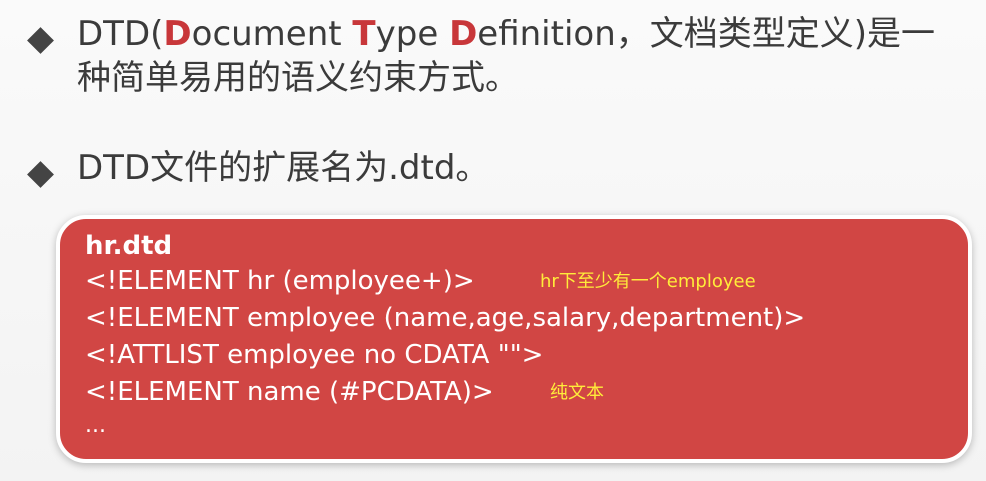 The height and width of the screenshot is (481, 986). I want to click on bullet-dtd-extension: DTD文件的扩展名为.dtd。, so click(244, 168).